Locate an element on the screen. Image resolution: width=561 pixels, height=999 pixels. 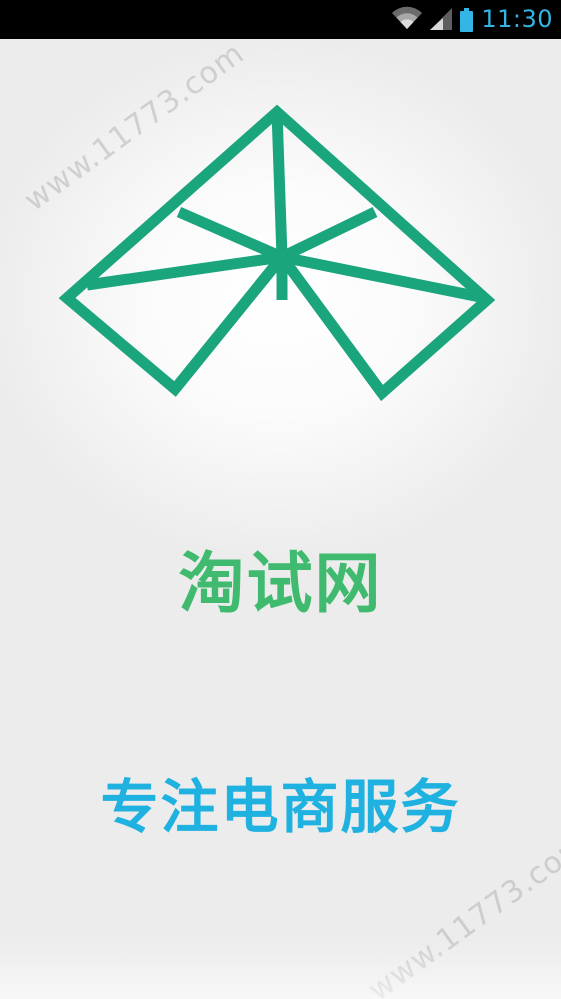
status-icons: 11:30 is located at coordinates (472, 19).